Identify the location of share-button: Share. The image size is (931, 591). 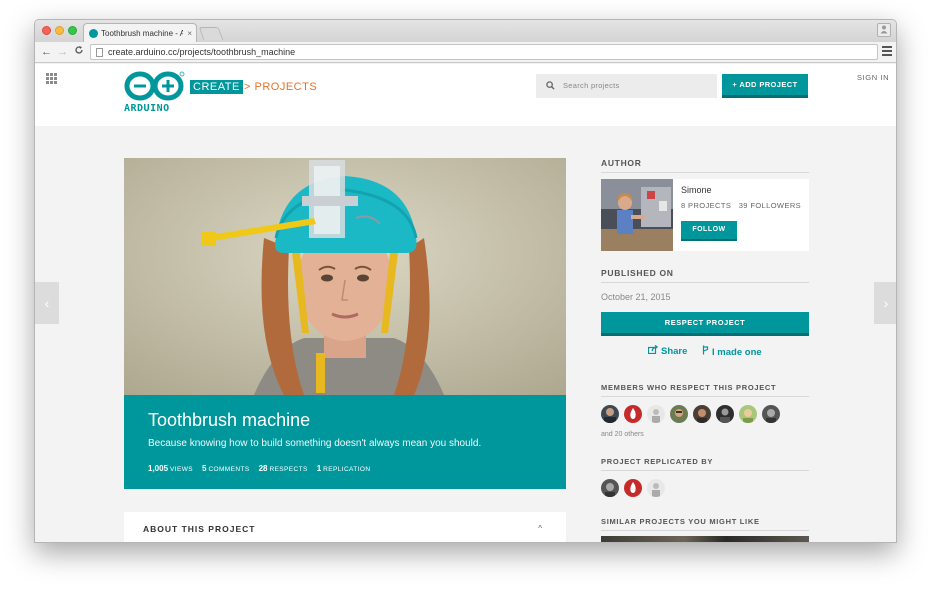
(667, 351).